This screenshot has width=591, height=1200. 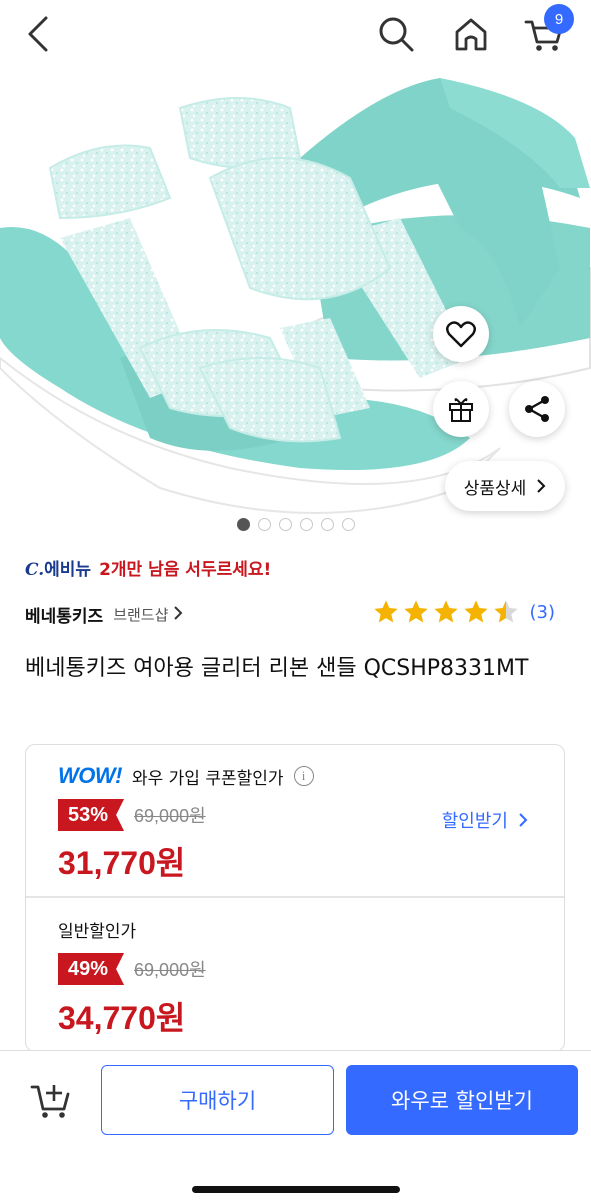 I want to click on search-icon, so click(x=396, y=34).